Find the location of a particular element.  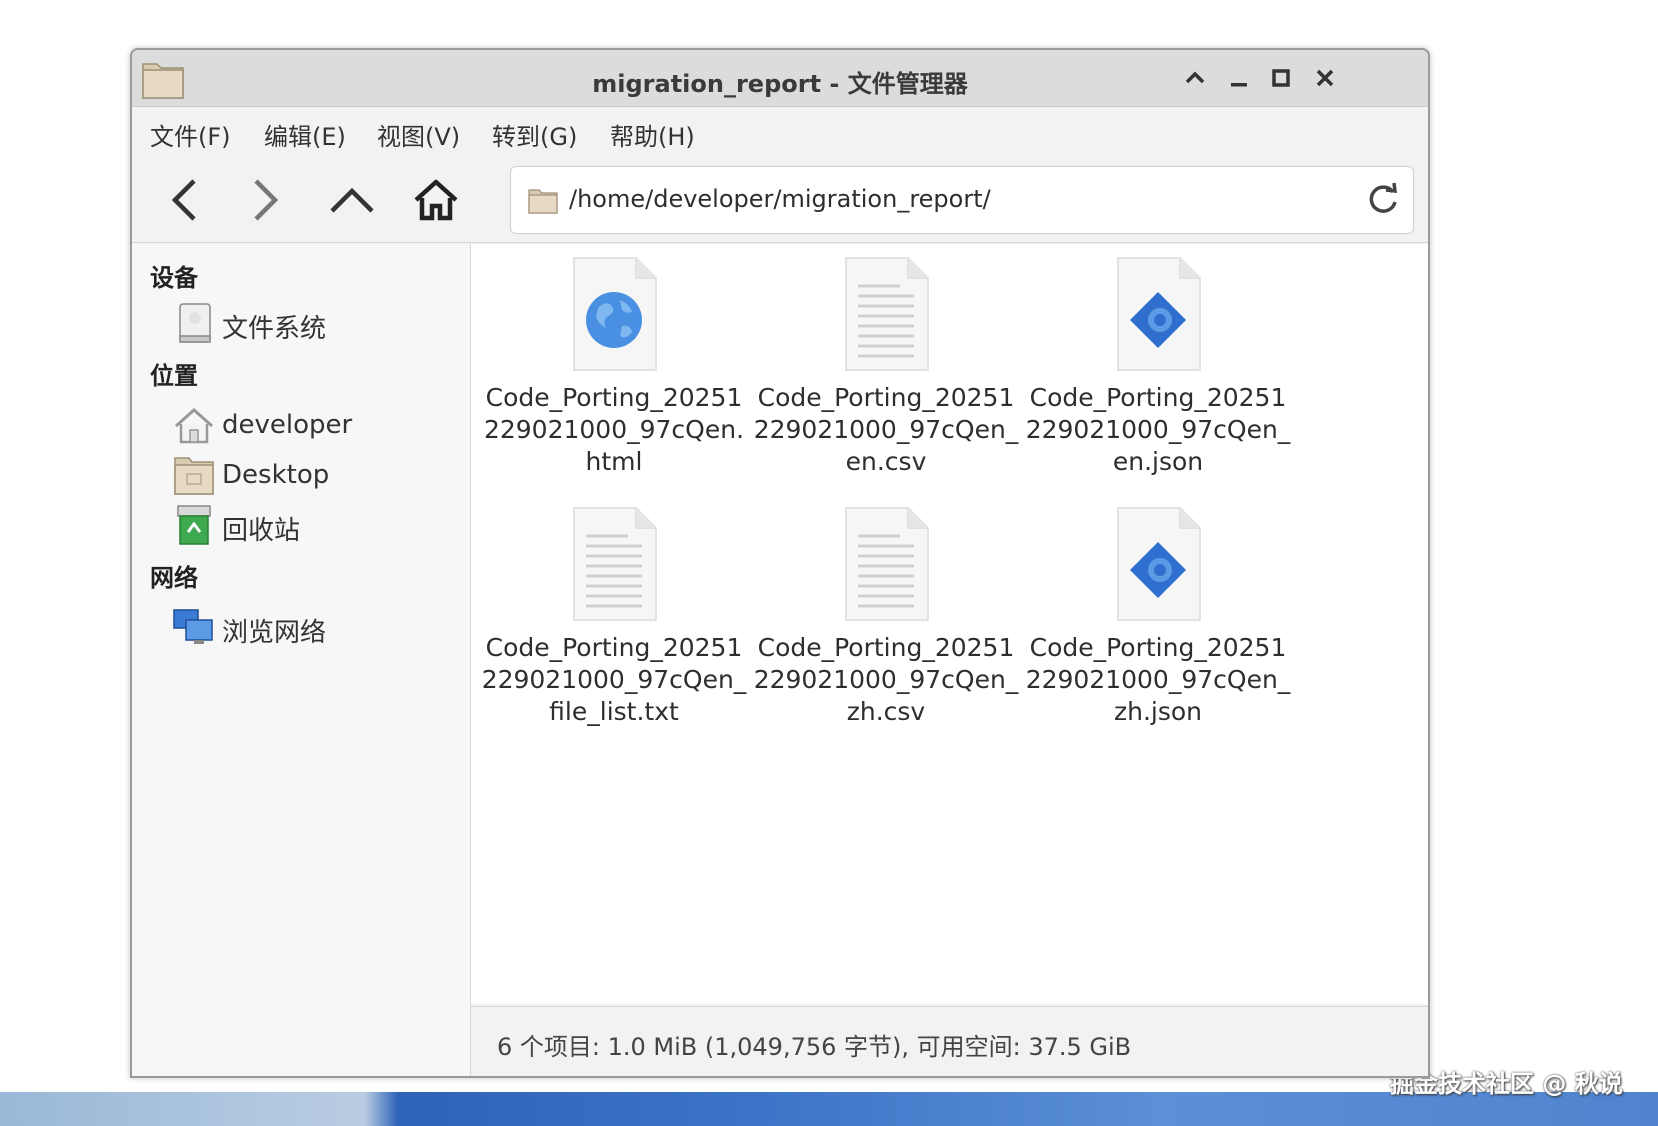

titlebar: migration_report - 文件管理器 is located at coordinates (780, 78).